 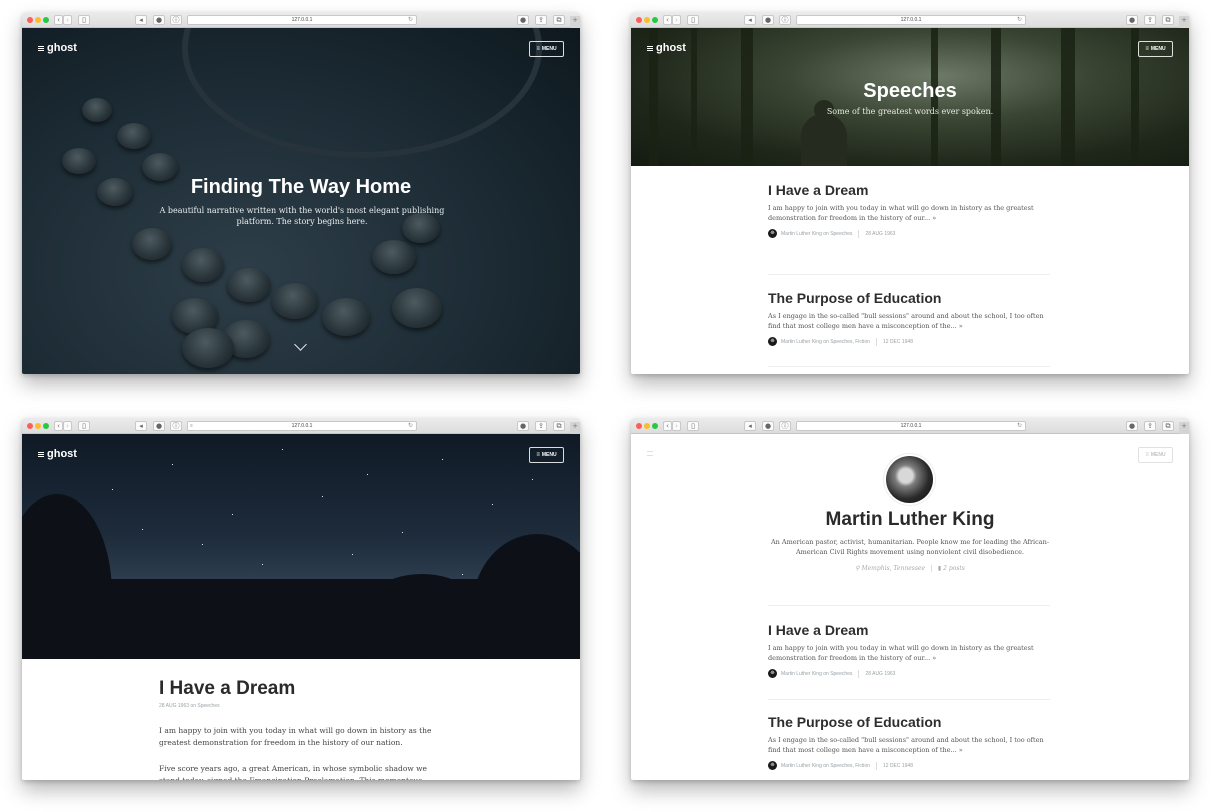 I want to click on post-divider, so click(x=909, y=699).